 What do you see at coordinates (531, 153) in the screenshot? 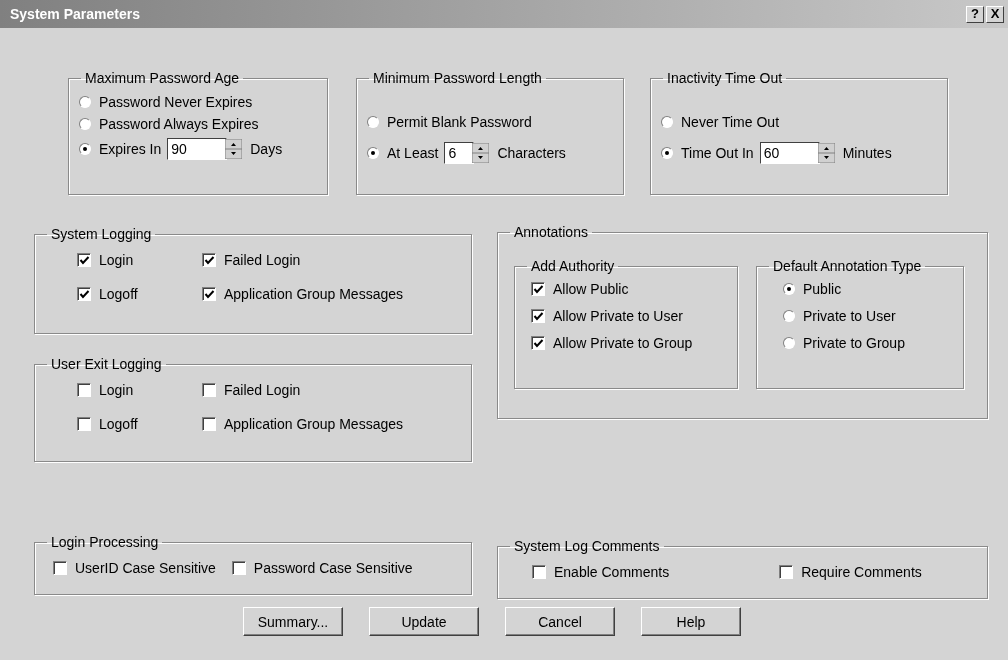
I see `unit-label: Characters` at bounding box center [531, 153].